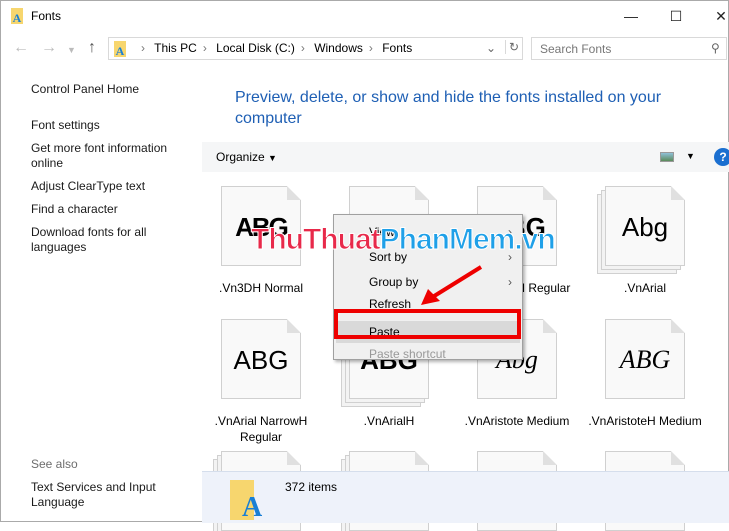  Describe the element at coordinates (397, 48) in the screenshot. I see `crumb-fonts: Fonts` at that location.